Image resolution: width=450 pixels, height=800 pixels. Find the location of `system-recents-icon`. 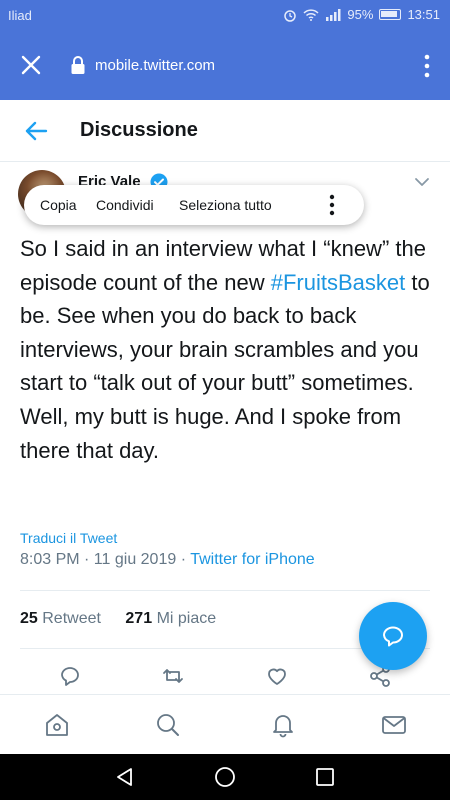

system-recents-icon is located at coordinates (325, 777).